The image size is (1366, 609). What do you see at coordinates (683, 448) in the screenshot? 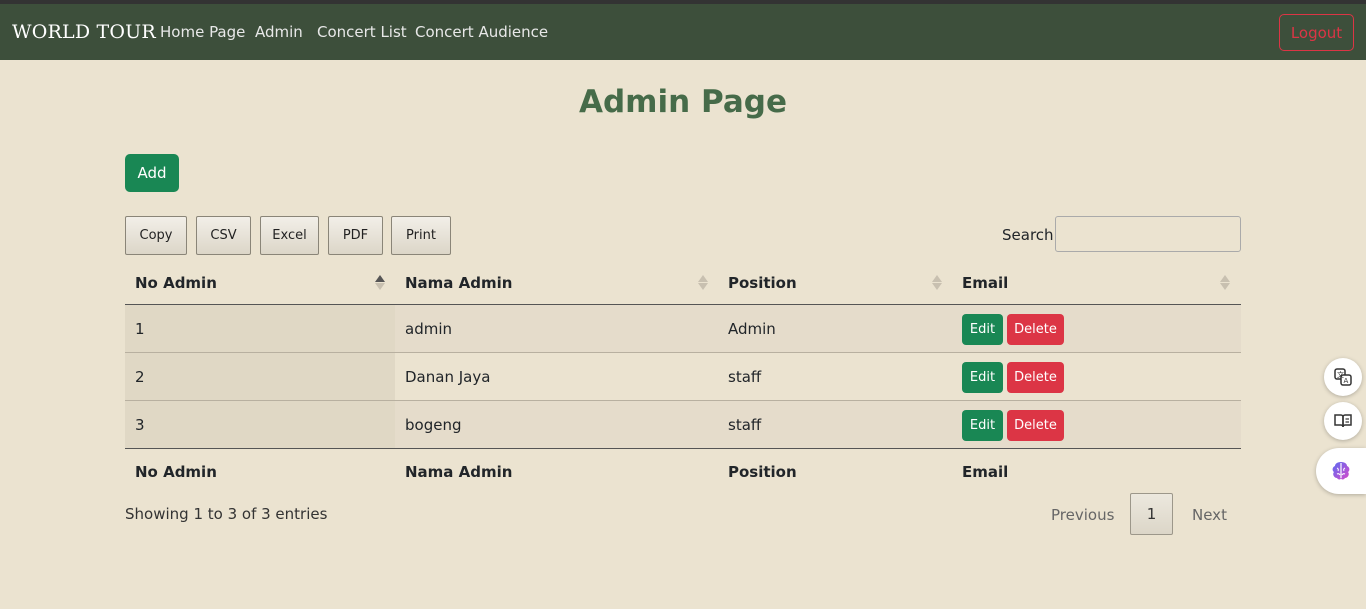
I see `footer-divider` at bounding box center [683, 448].